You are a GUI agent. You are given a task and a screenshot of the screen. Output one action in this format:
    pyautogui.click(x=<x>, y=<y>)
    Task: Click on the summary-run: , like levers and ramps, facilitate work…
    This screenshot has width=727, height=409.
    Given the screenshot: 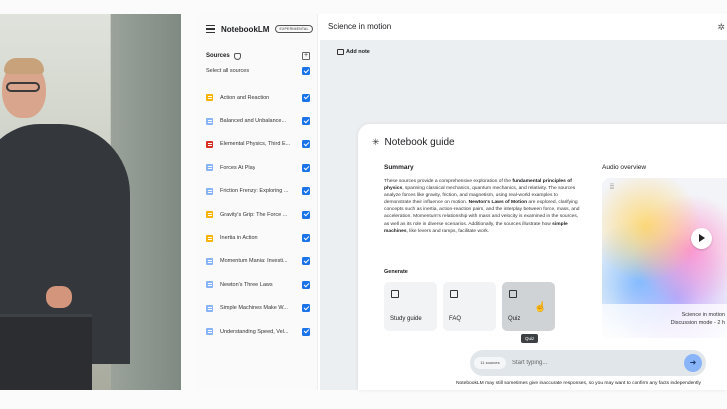 What is the action you would take?
    pyautogui.click(x=448, y=231)
    